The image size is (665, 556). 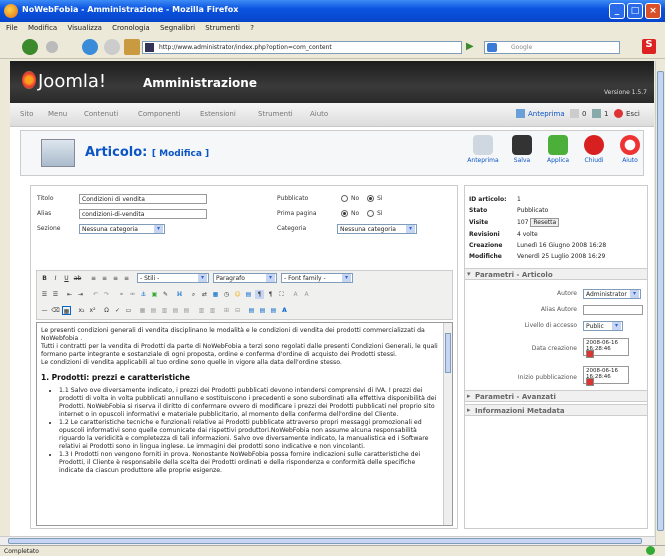 What do you see at coordinates (175, 310) in the screenshot?
I see `insert-row-icon: ▤` at bounding box center [175, 310].